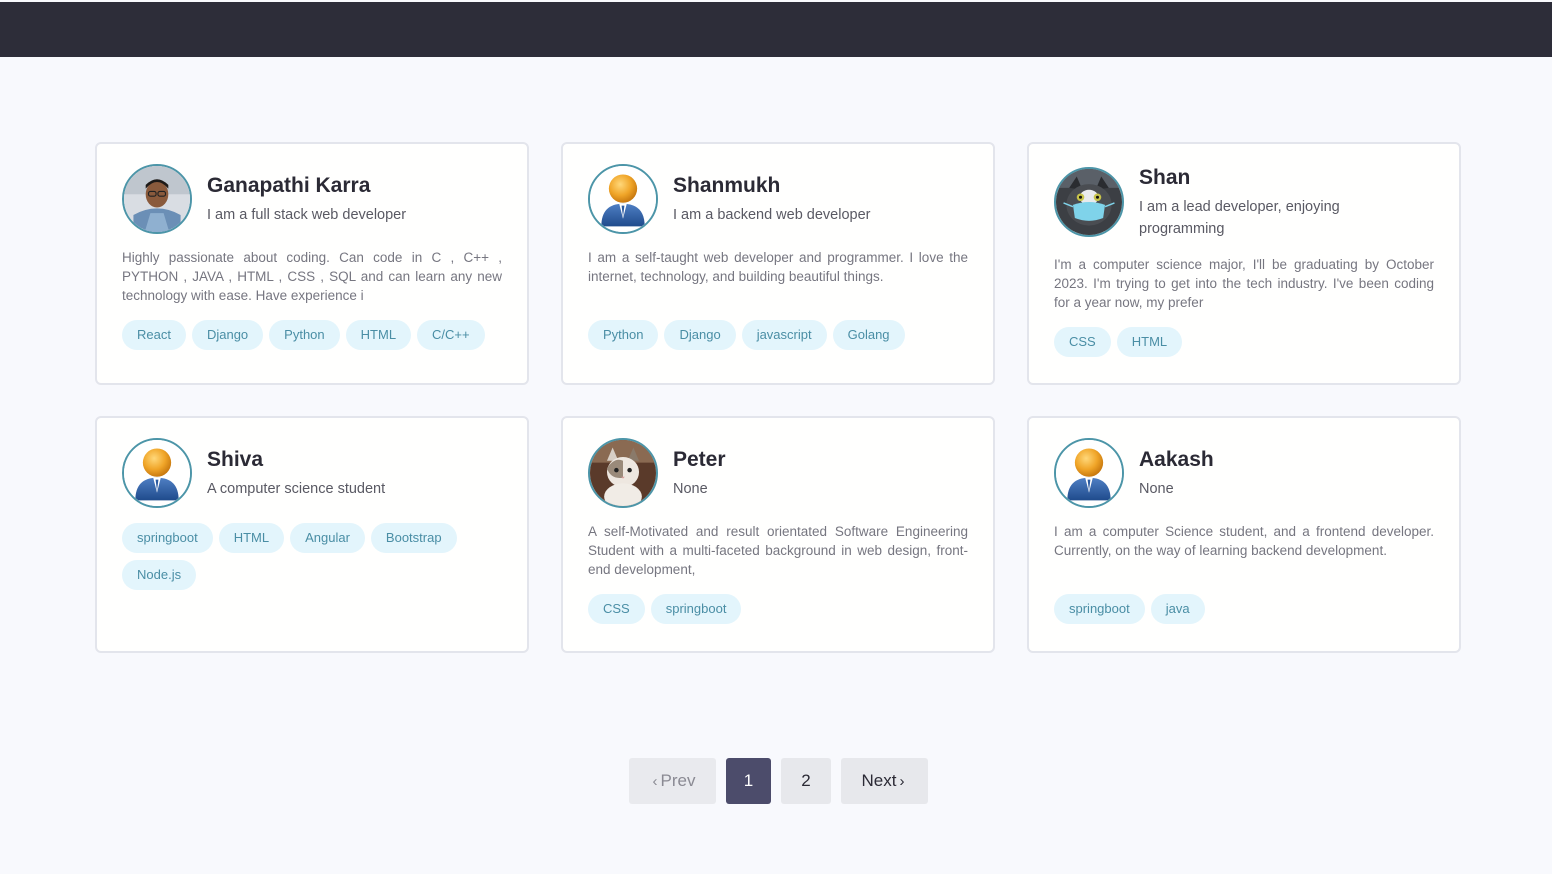 The width and height of the screenshot is (1552, 874). I want to click on next-page-button: Next ›, so click(884, 781).